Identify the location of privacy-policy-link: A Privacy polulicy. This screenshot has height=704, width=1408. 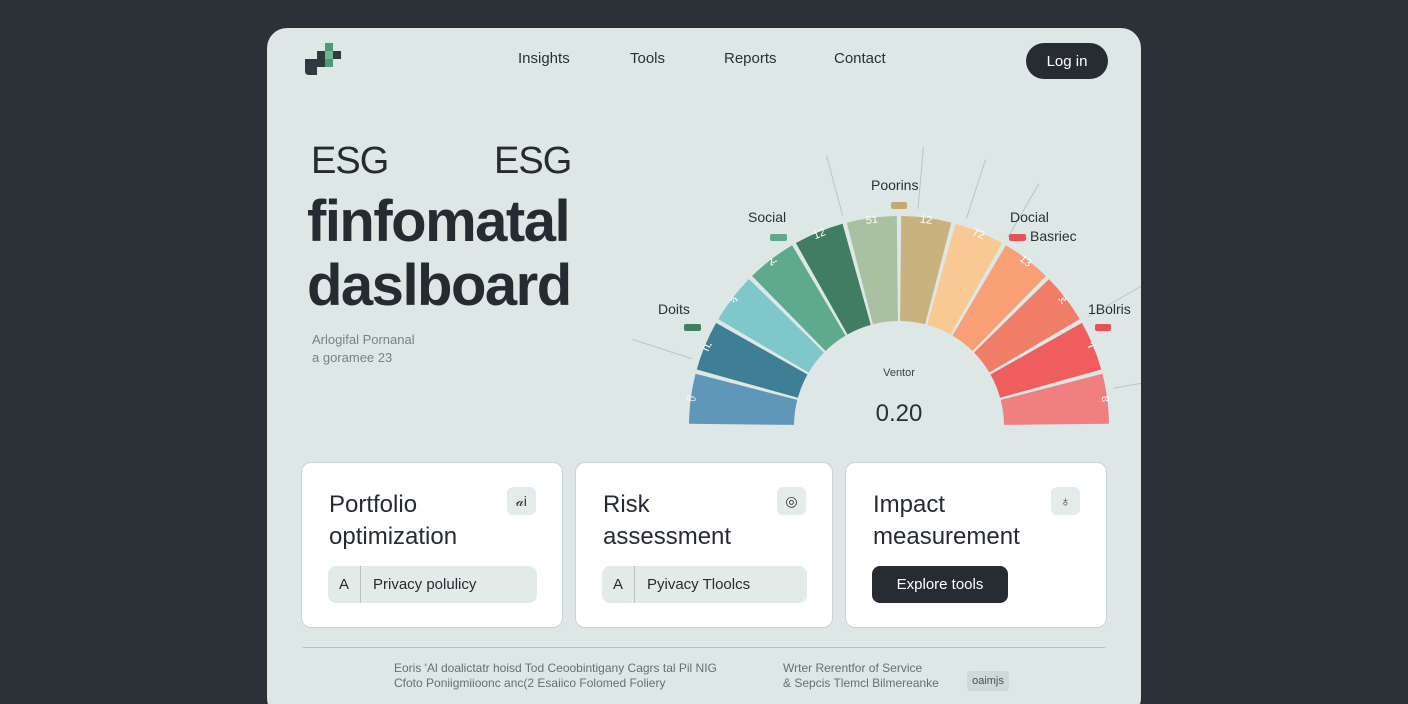
(432, 584).